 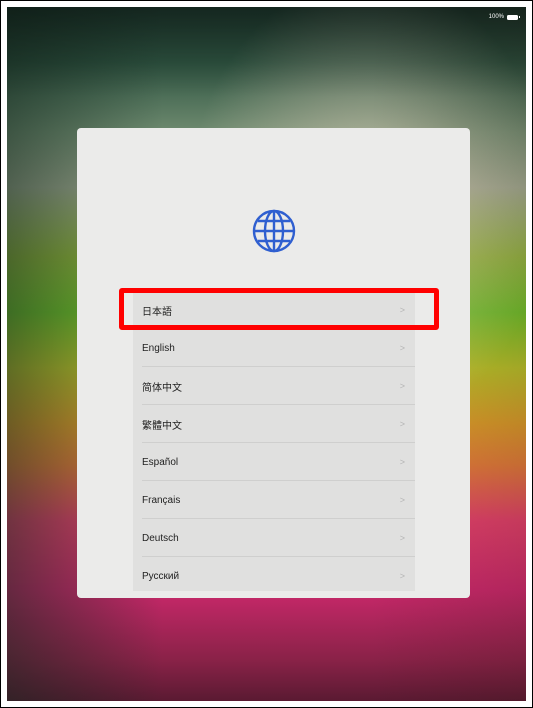 What do you see at coordinates (157, 312) in the screenshot?
I see `language-label: 日本語` at bounding box center [157, 312].